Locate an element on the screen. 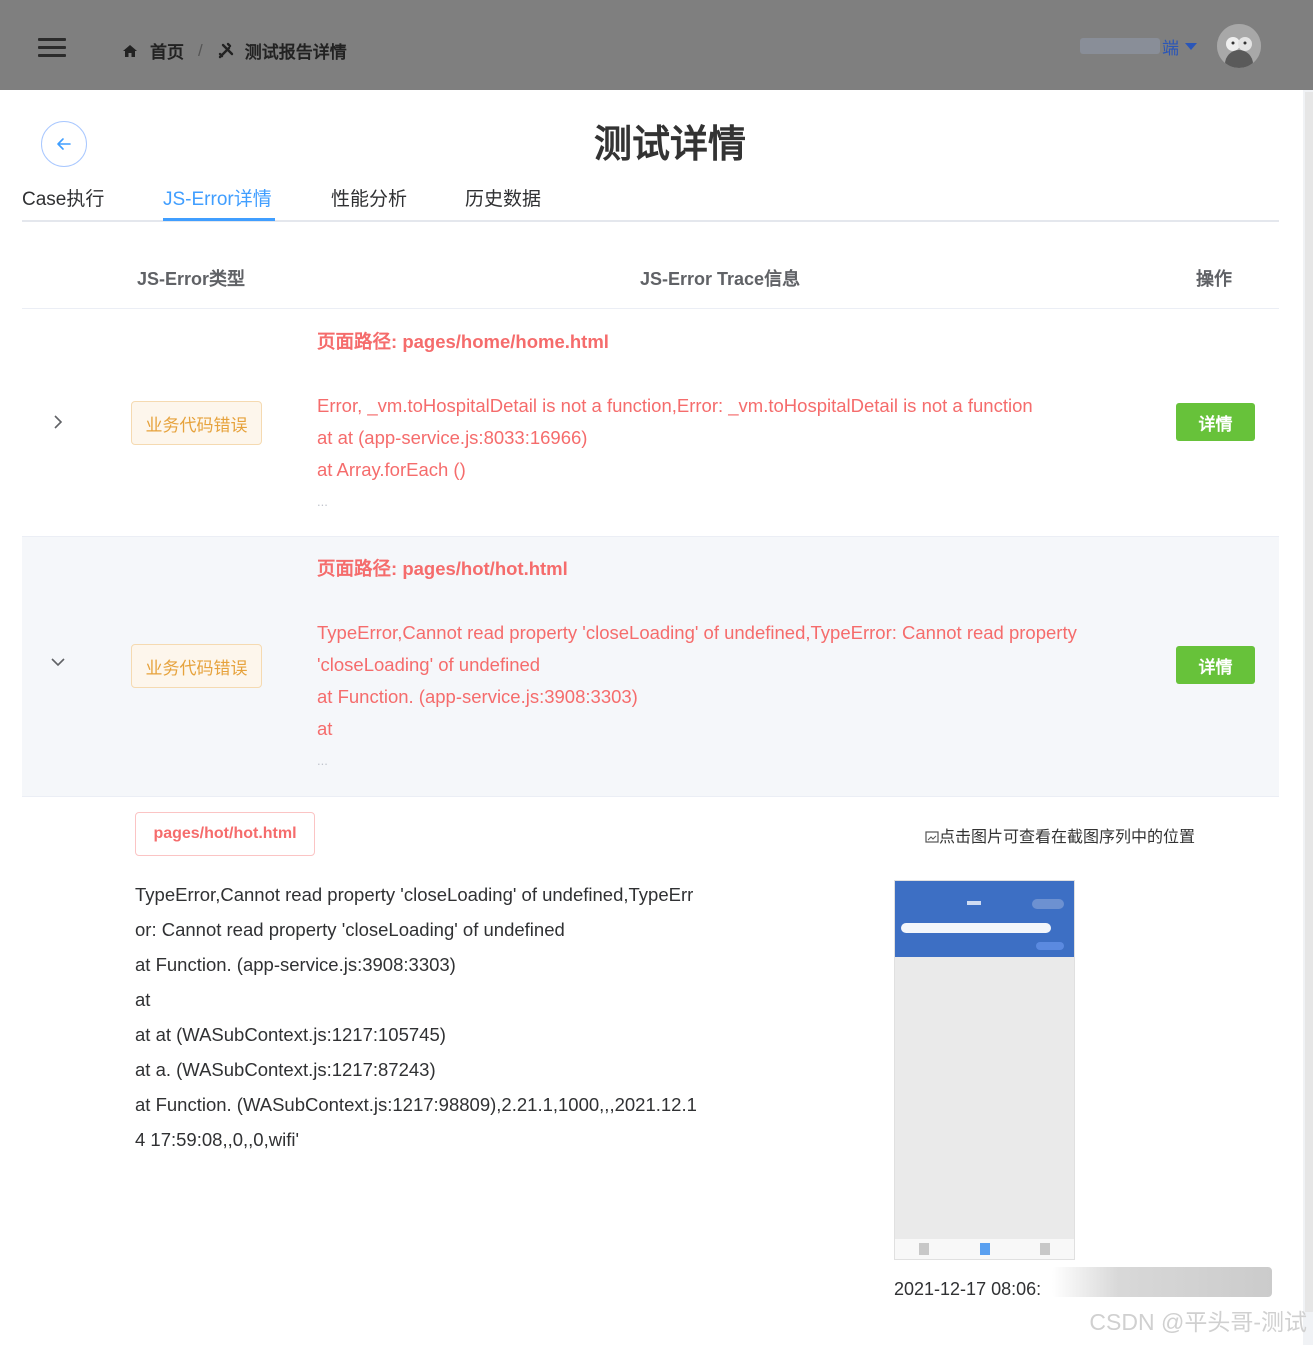  stack-line: at Function. (app-service.js:3908:3303) is located at coordinates (295, 964).